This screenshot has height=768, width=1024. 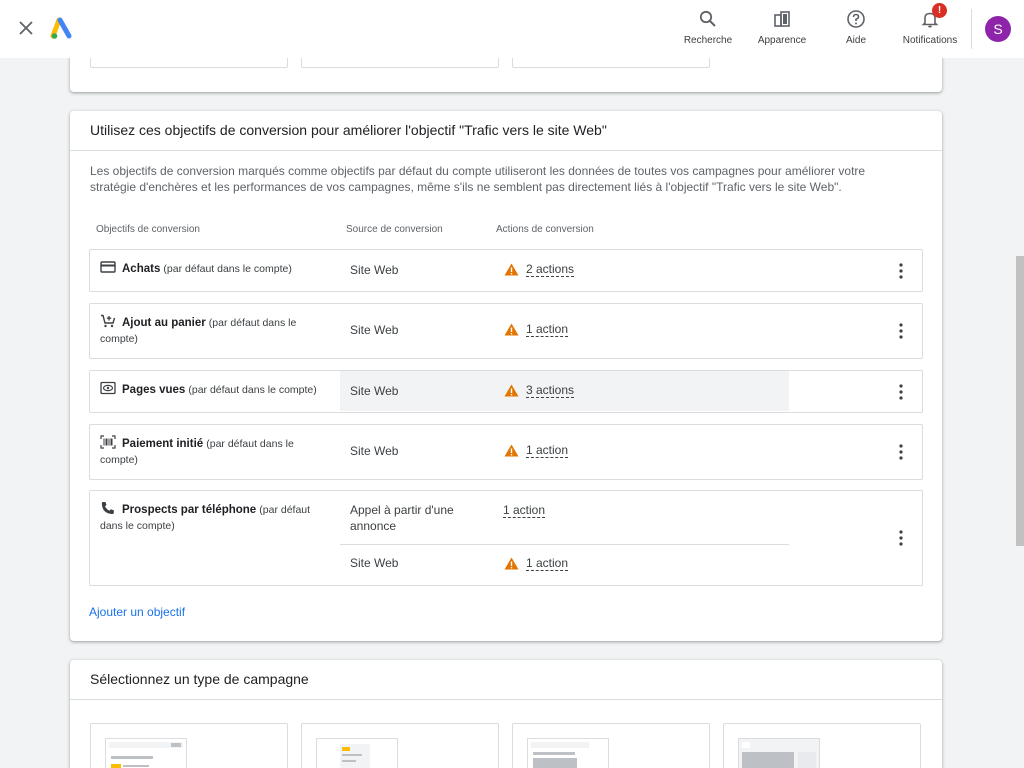 What do you see at coordinates (707, 18) in the screenshot?
I see `search-icon` at bounding box center [707, 18].